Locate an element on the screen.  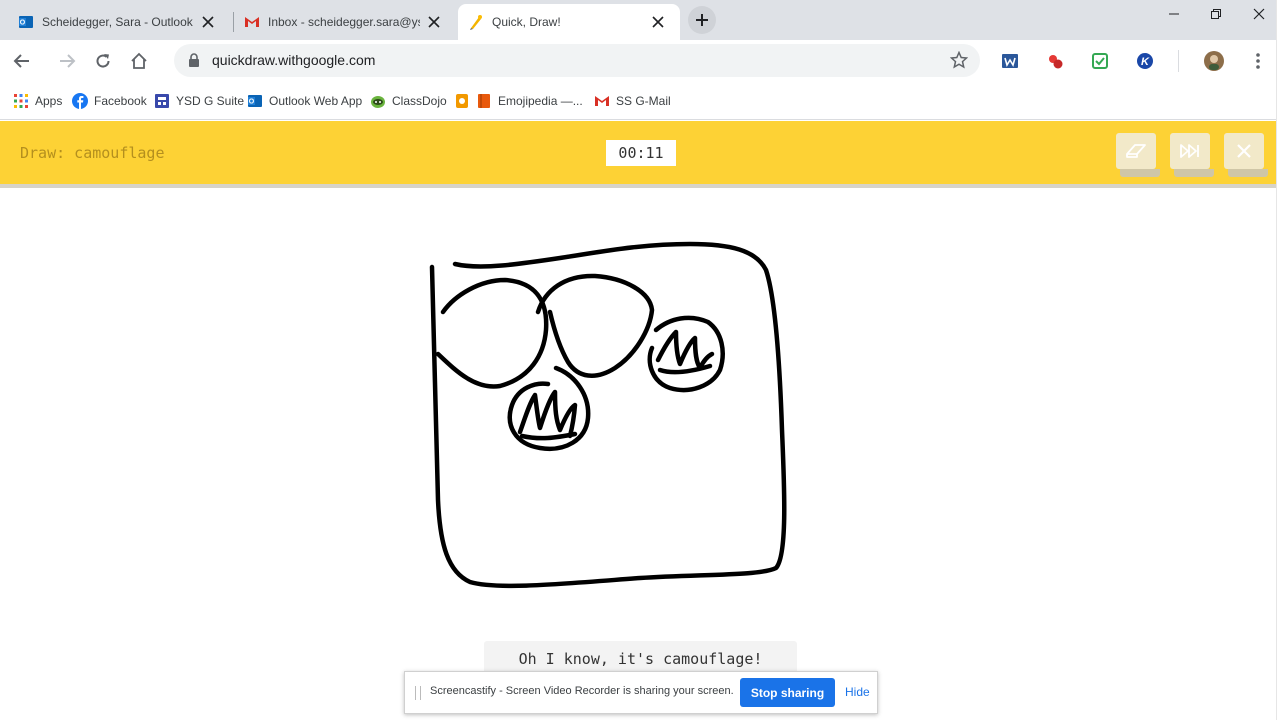
tab-title: Scheidegger, Sara - Outlook W is located at coordinates (118, 22).